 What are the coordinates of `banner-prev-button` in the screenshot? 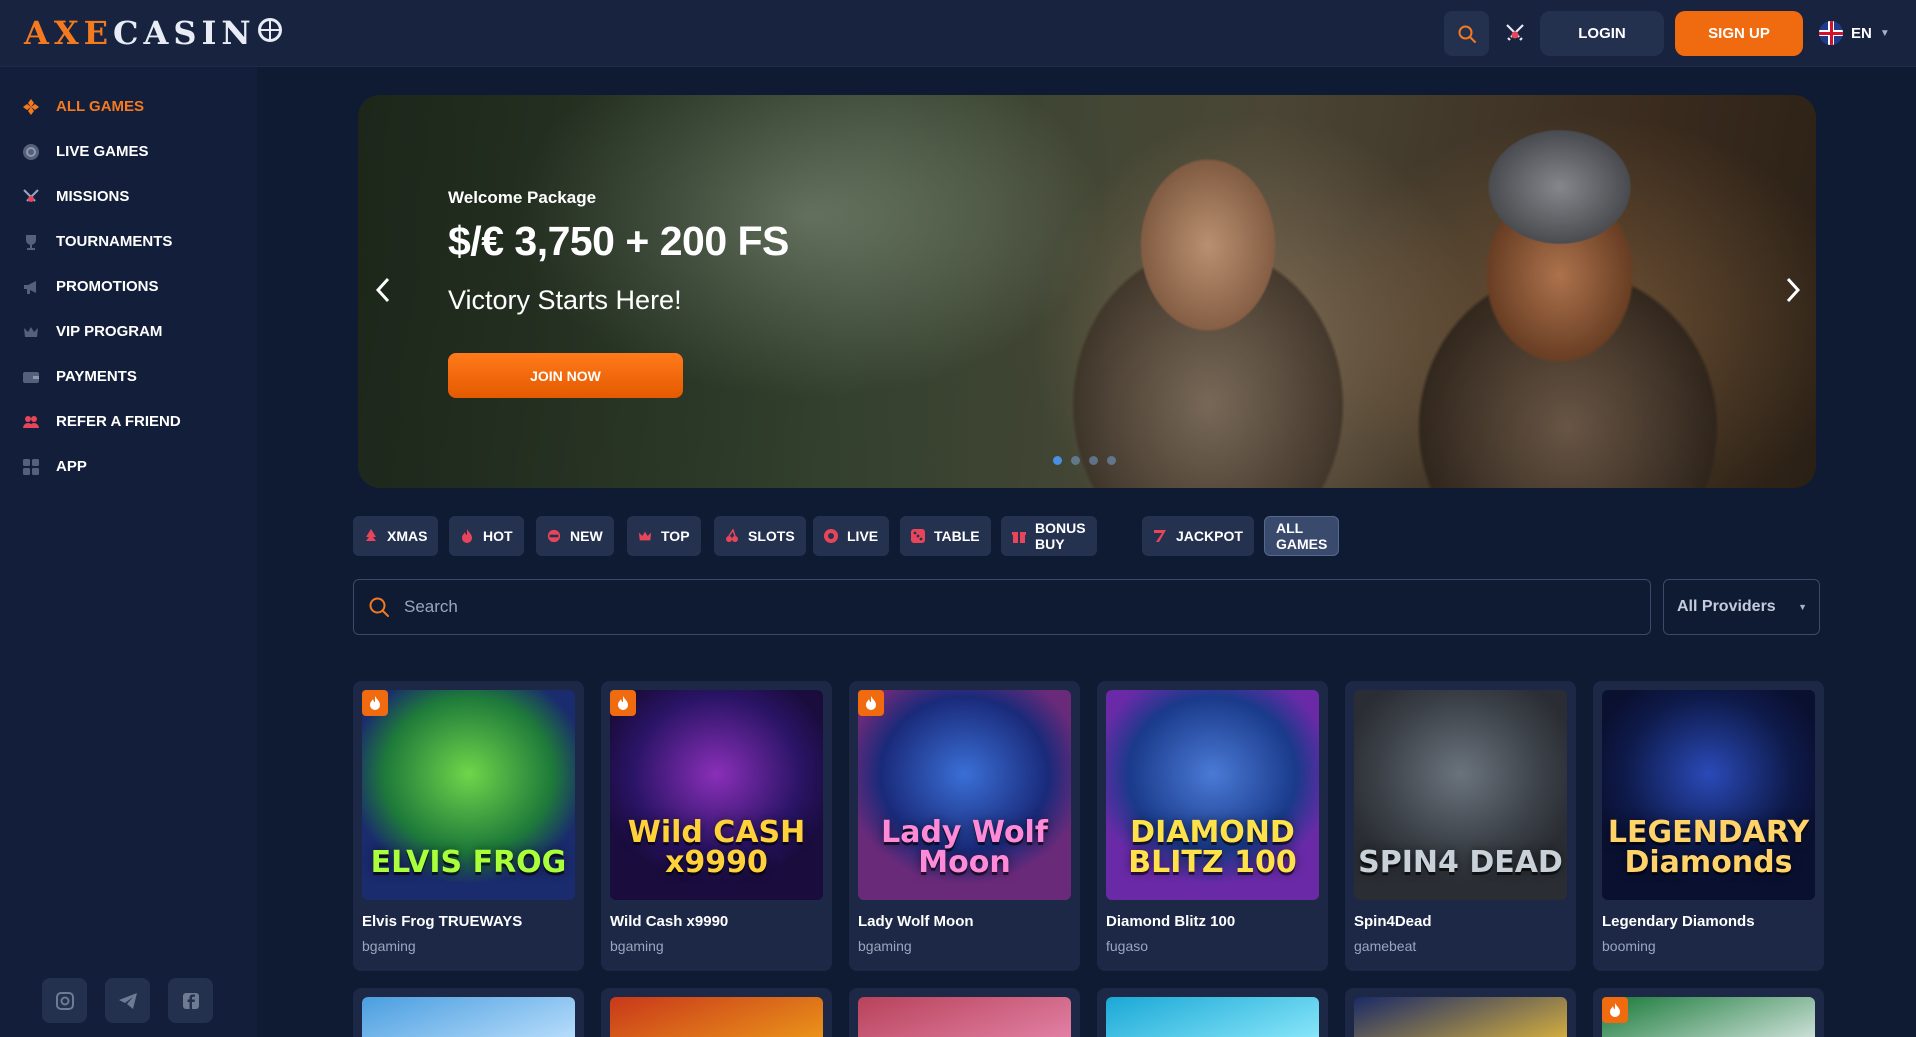 It's located at (383, 290).